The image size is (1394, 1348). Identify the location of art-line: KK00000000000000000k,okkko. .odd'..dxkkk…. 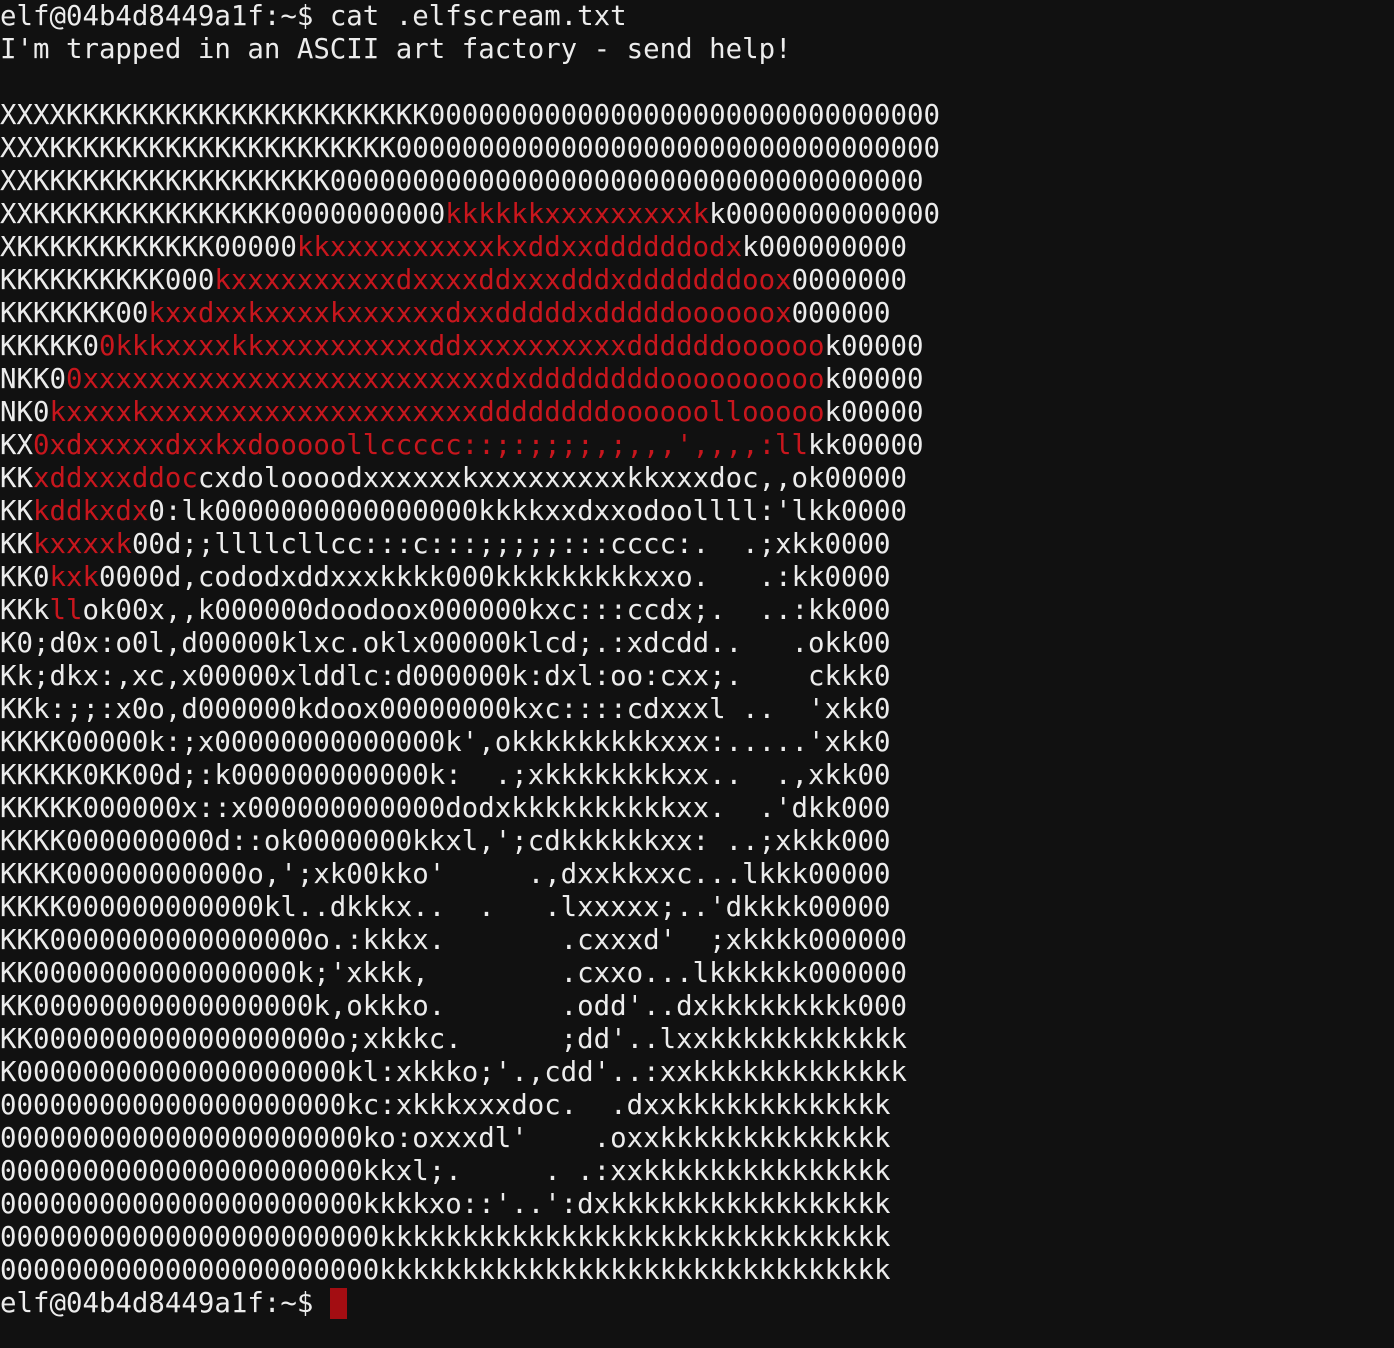
(453, 1006).